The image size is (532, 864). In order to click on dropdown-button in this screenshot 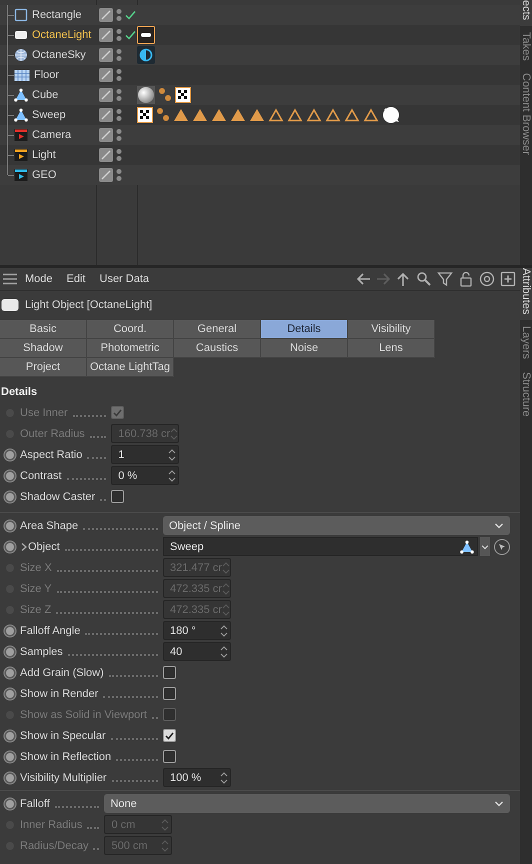, I will do `click(485, 546)`.